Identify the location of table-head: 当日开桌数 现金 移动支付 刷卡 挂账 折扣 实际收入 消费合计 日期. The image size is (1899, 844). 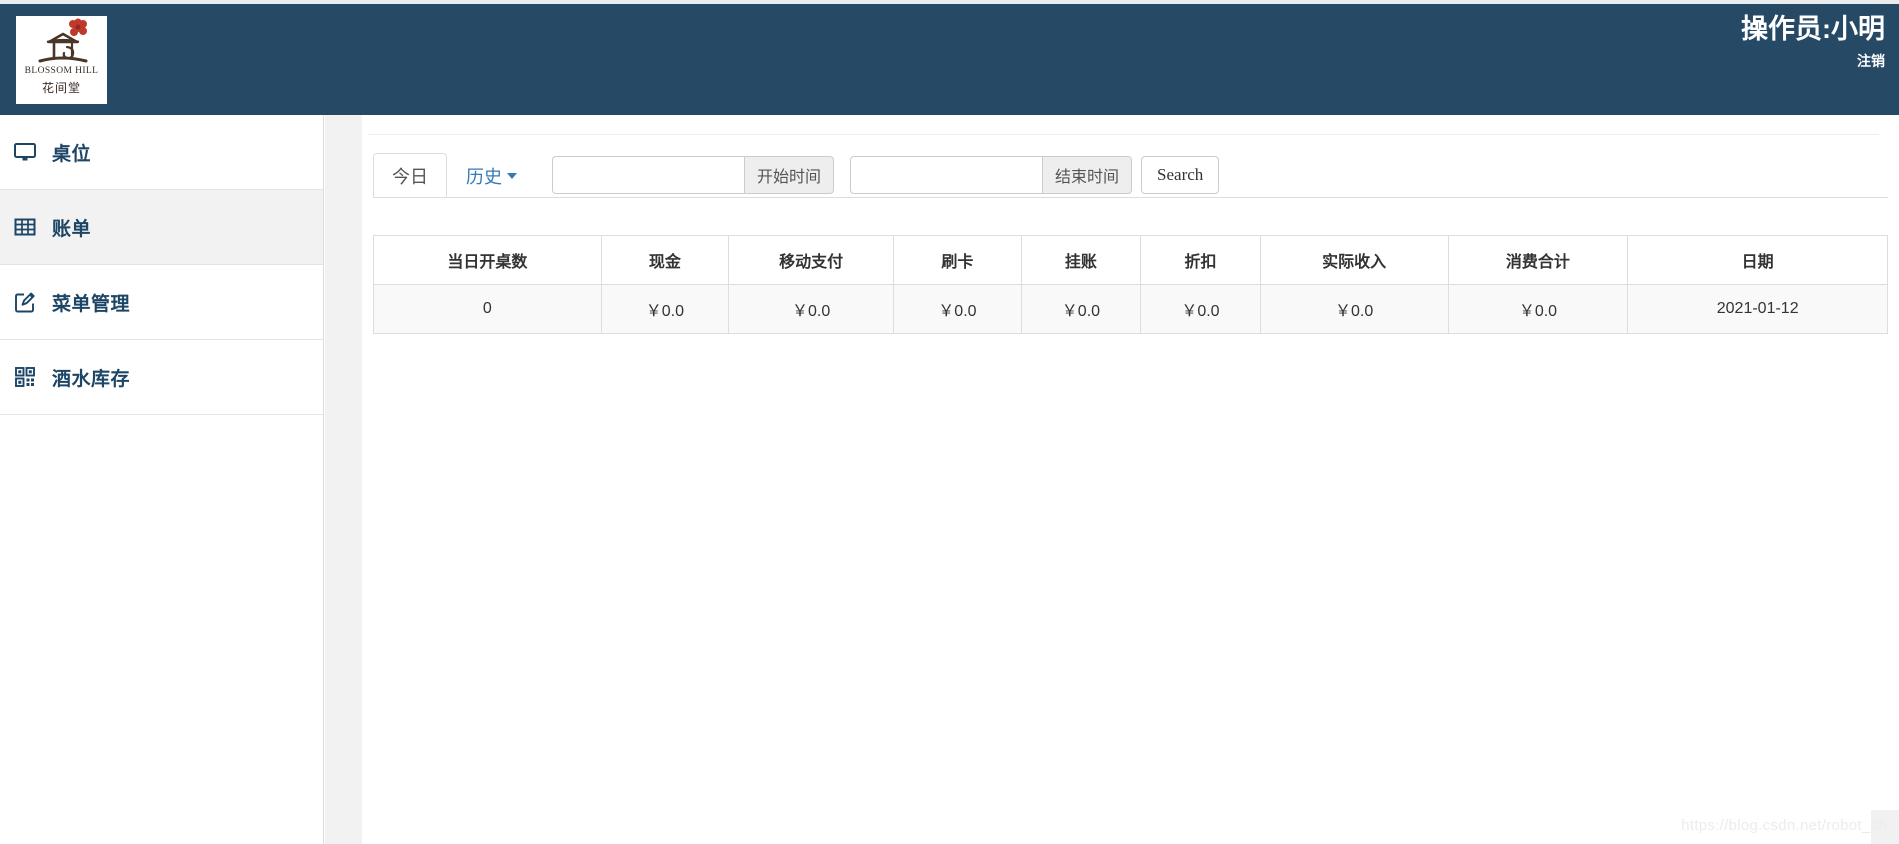
(1130, 260).